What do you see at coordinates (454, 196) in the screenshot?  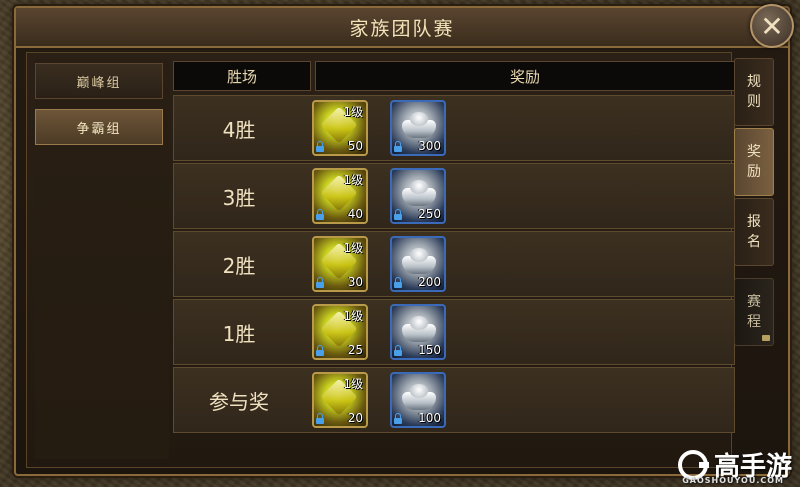 I see `reward-row: 3胜 1级 40 250` at bounding box center [454, 196].